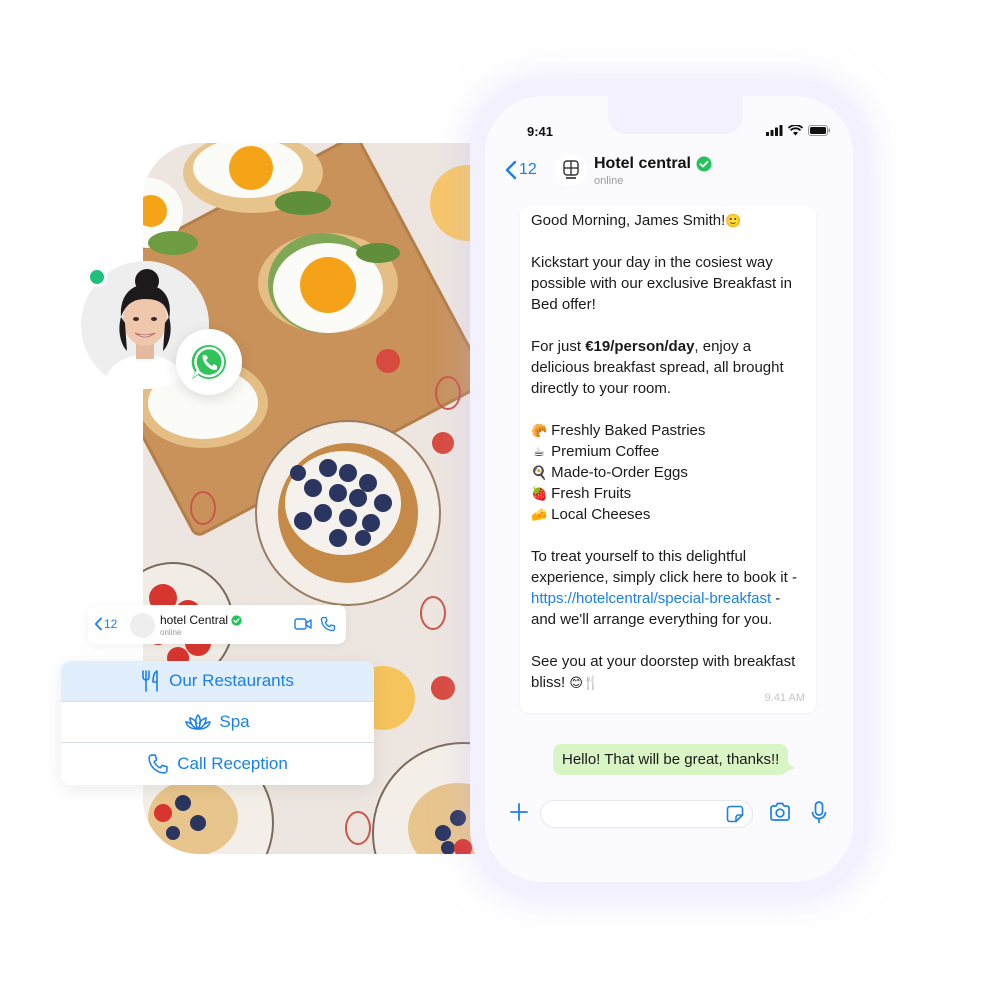 The height and width of the screenshot is (1000, 1000). I want to click on status-time: 9:41, so click(540, 131).